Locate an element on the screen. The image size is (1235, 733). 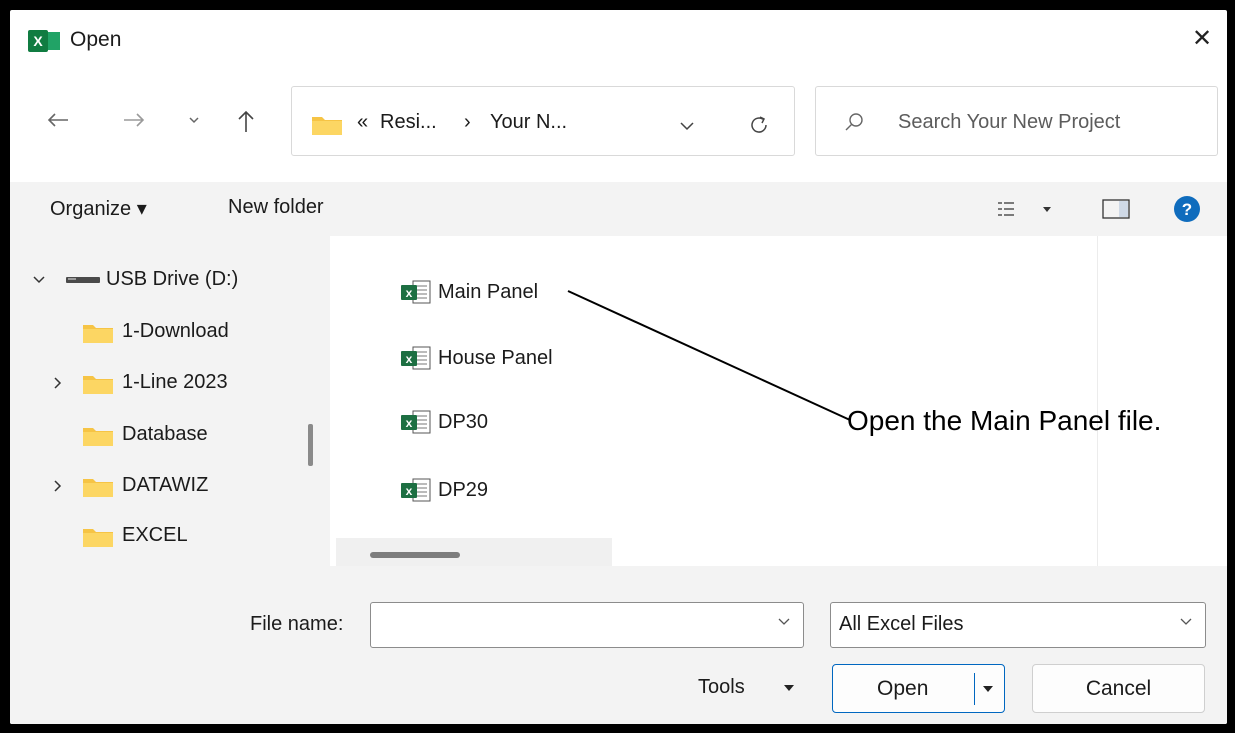
back-arrow-icon is located at coordinates (57, 120).